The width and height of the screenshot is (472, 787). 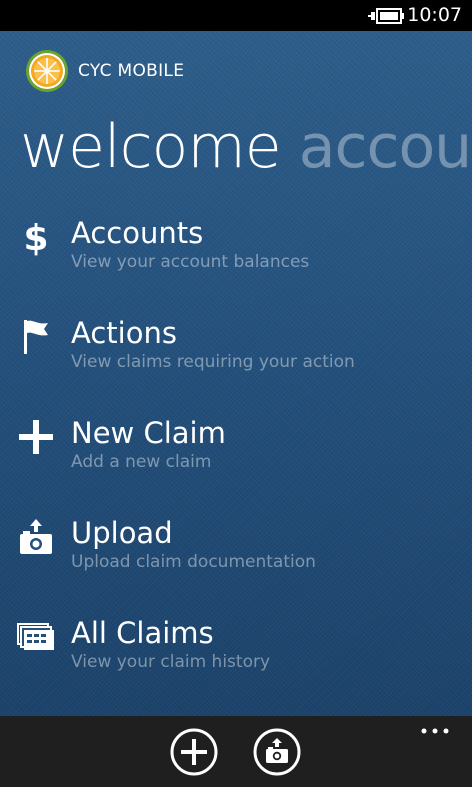 I want to click on camera-upload-icon, so click(x=36, y=537).